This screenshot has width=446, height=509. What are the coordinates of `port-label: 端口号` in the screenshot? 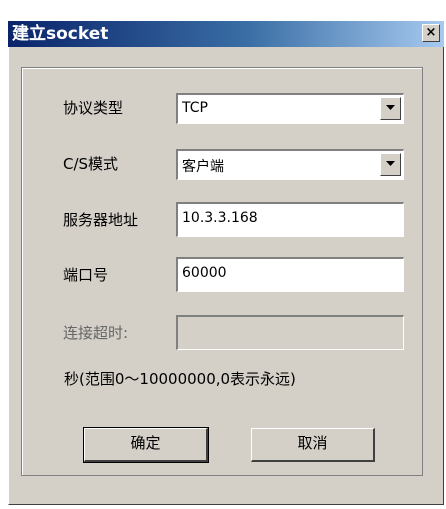 It's located at (86, 275).